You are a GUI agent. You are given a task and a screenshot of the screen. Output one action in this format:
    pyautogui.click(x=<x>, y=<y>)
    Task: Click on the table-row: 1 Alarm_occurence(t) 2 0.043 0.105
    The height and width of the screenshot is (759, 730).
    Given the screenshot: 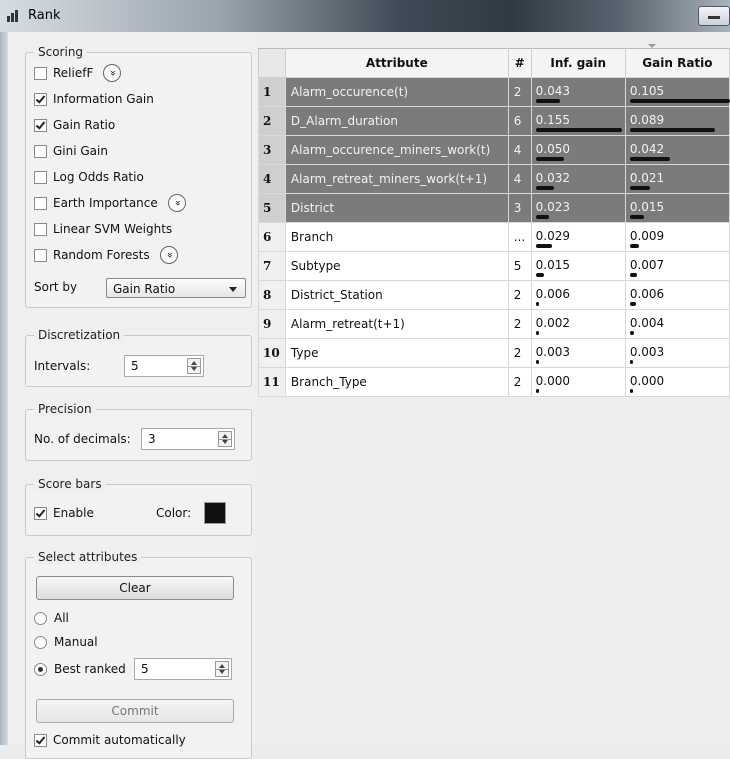 What is the action you would take?
    pyautogui.click(x=494, y=92)
    